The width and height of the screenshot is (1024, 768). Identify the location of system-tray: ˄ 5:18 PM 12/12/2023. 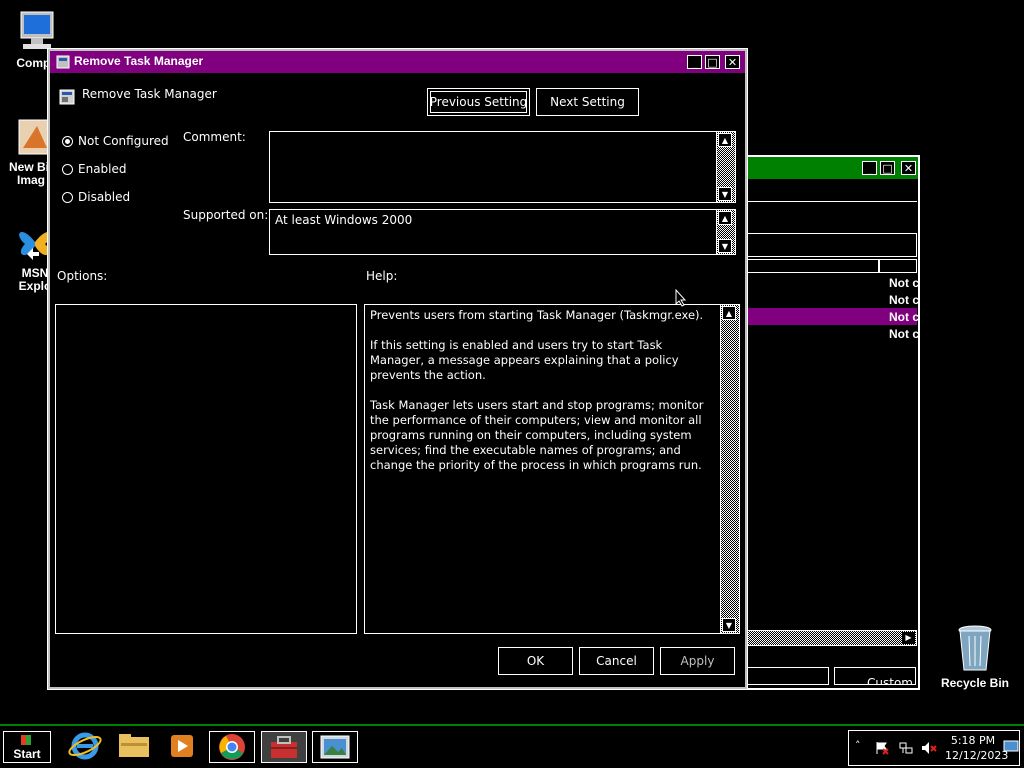
(934, 748).